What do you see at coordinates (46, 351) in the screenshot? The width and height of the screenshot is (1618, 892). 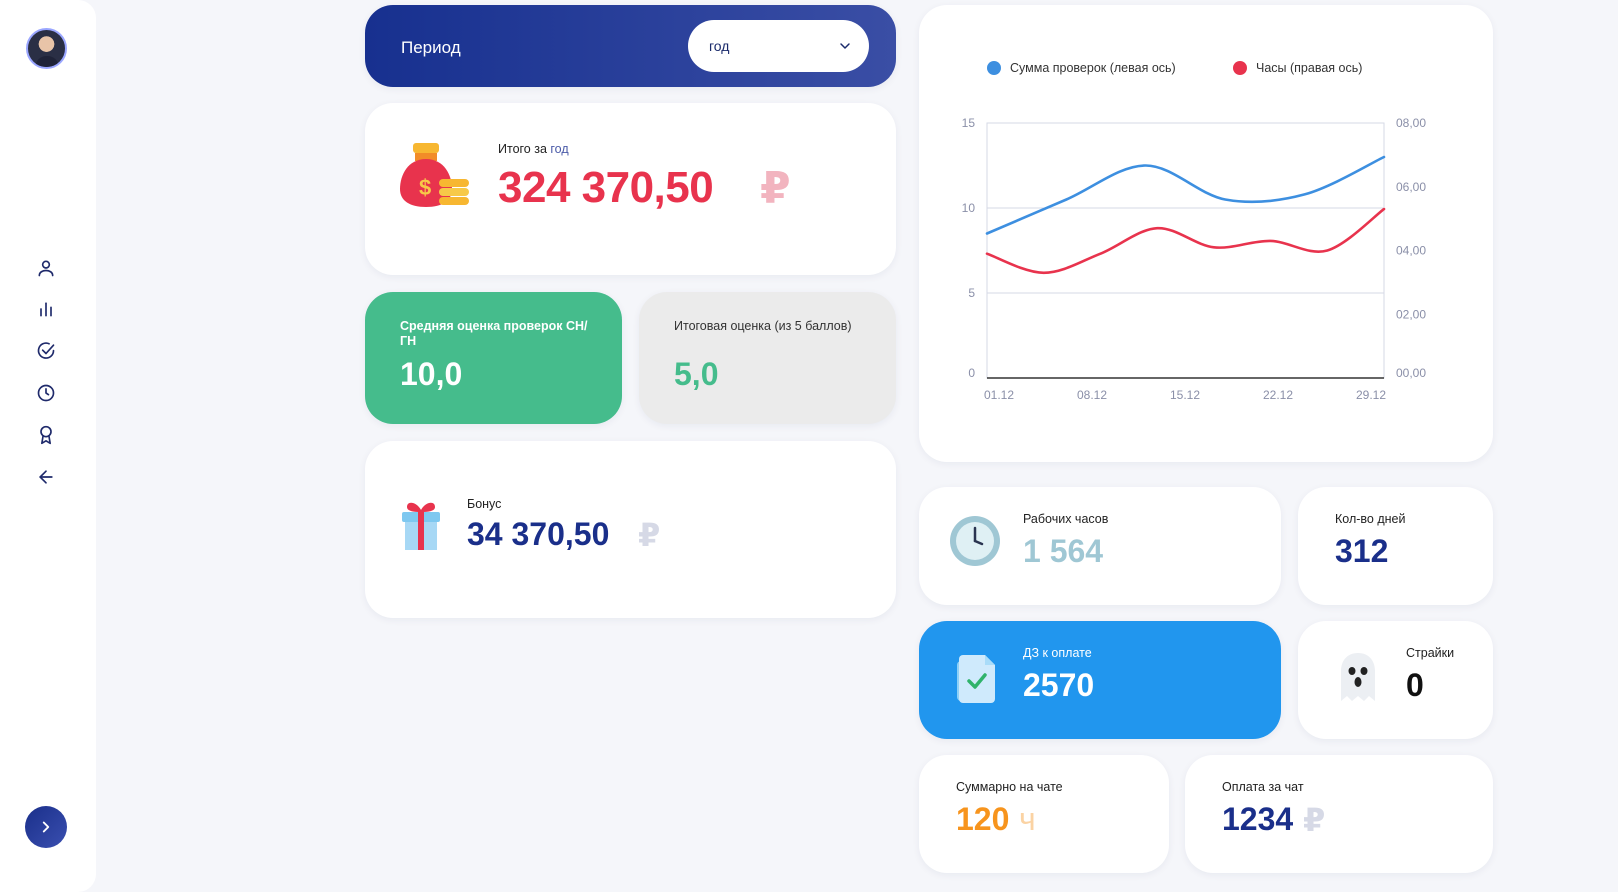 I see `check-circle-icon` at bounding box center [46, 351].